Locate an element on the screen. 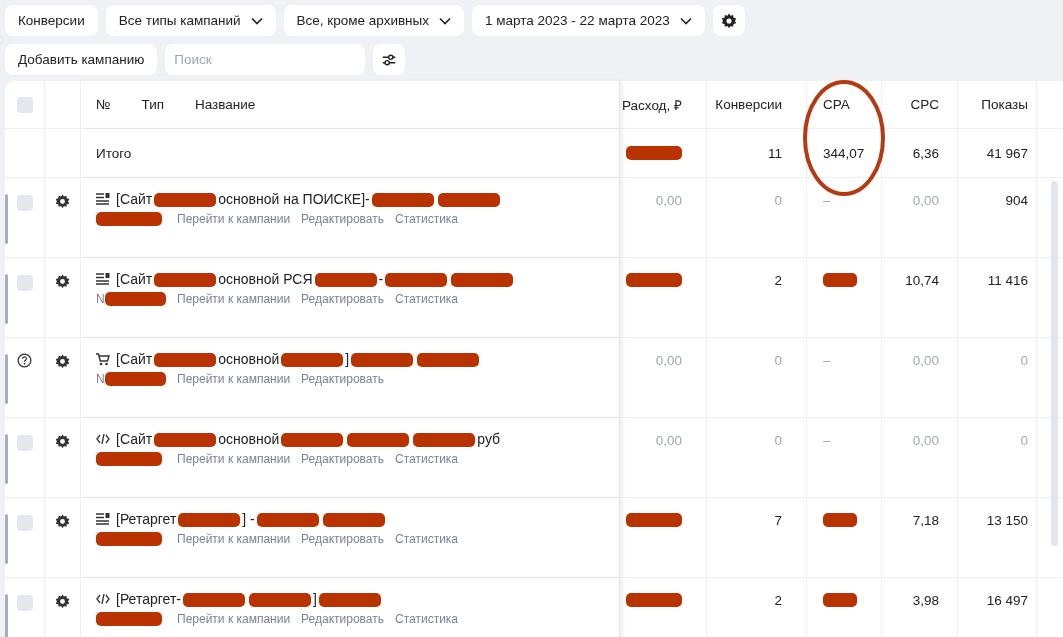 The image size is (1063, 637). filter-dropdown: Все, кроме архивных is located at coordinates (374, 20).